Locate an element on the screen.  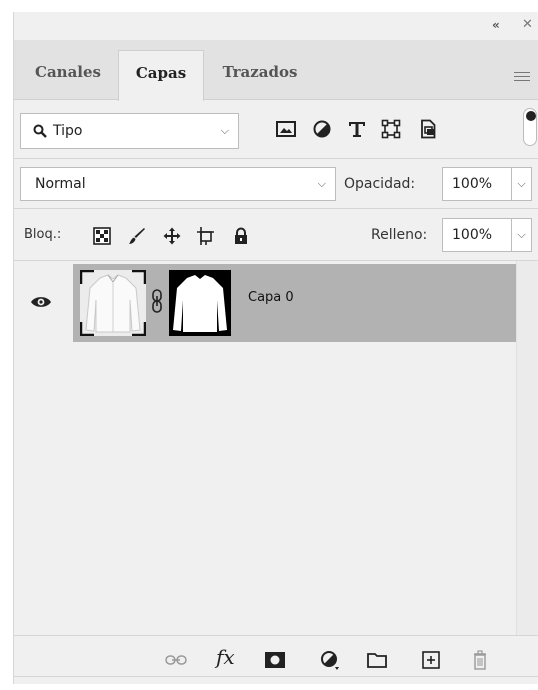
tab-capas: Capas is located at coordinates (161, 75).